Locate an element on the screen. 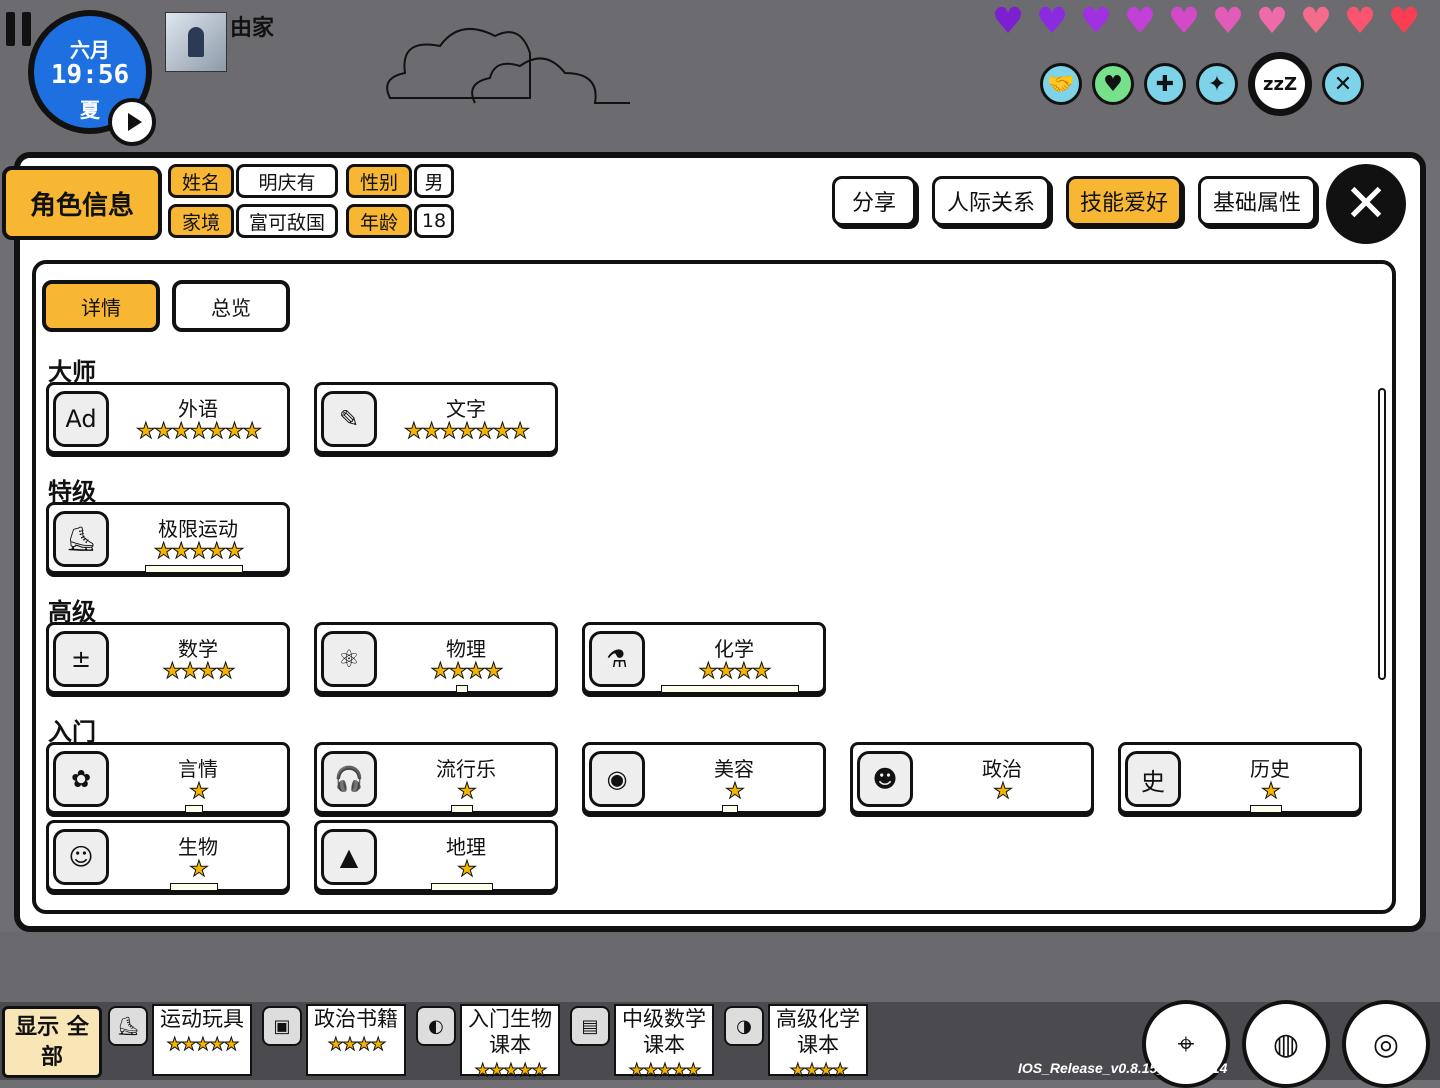 The width and height of the screenshot is (1440, 1088). sparkle-icon: ✦ is located at coordinates (1217, 84).